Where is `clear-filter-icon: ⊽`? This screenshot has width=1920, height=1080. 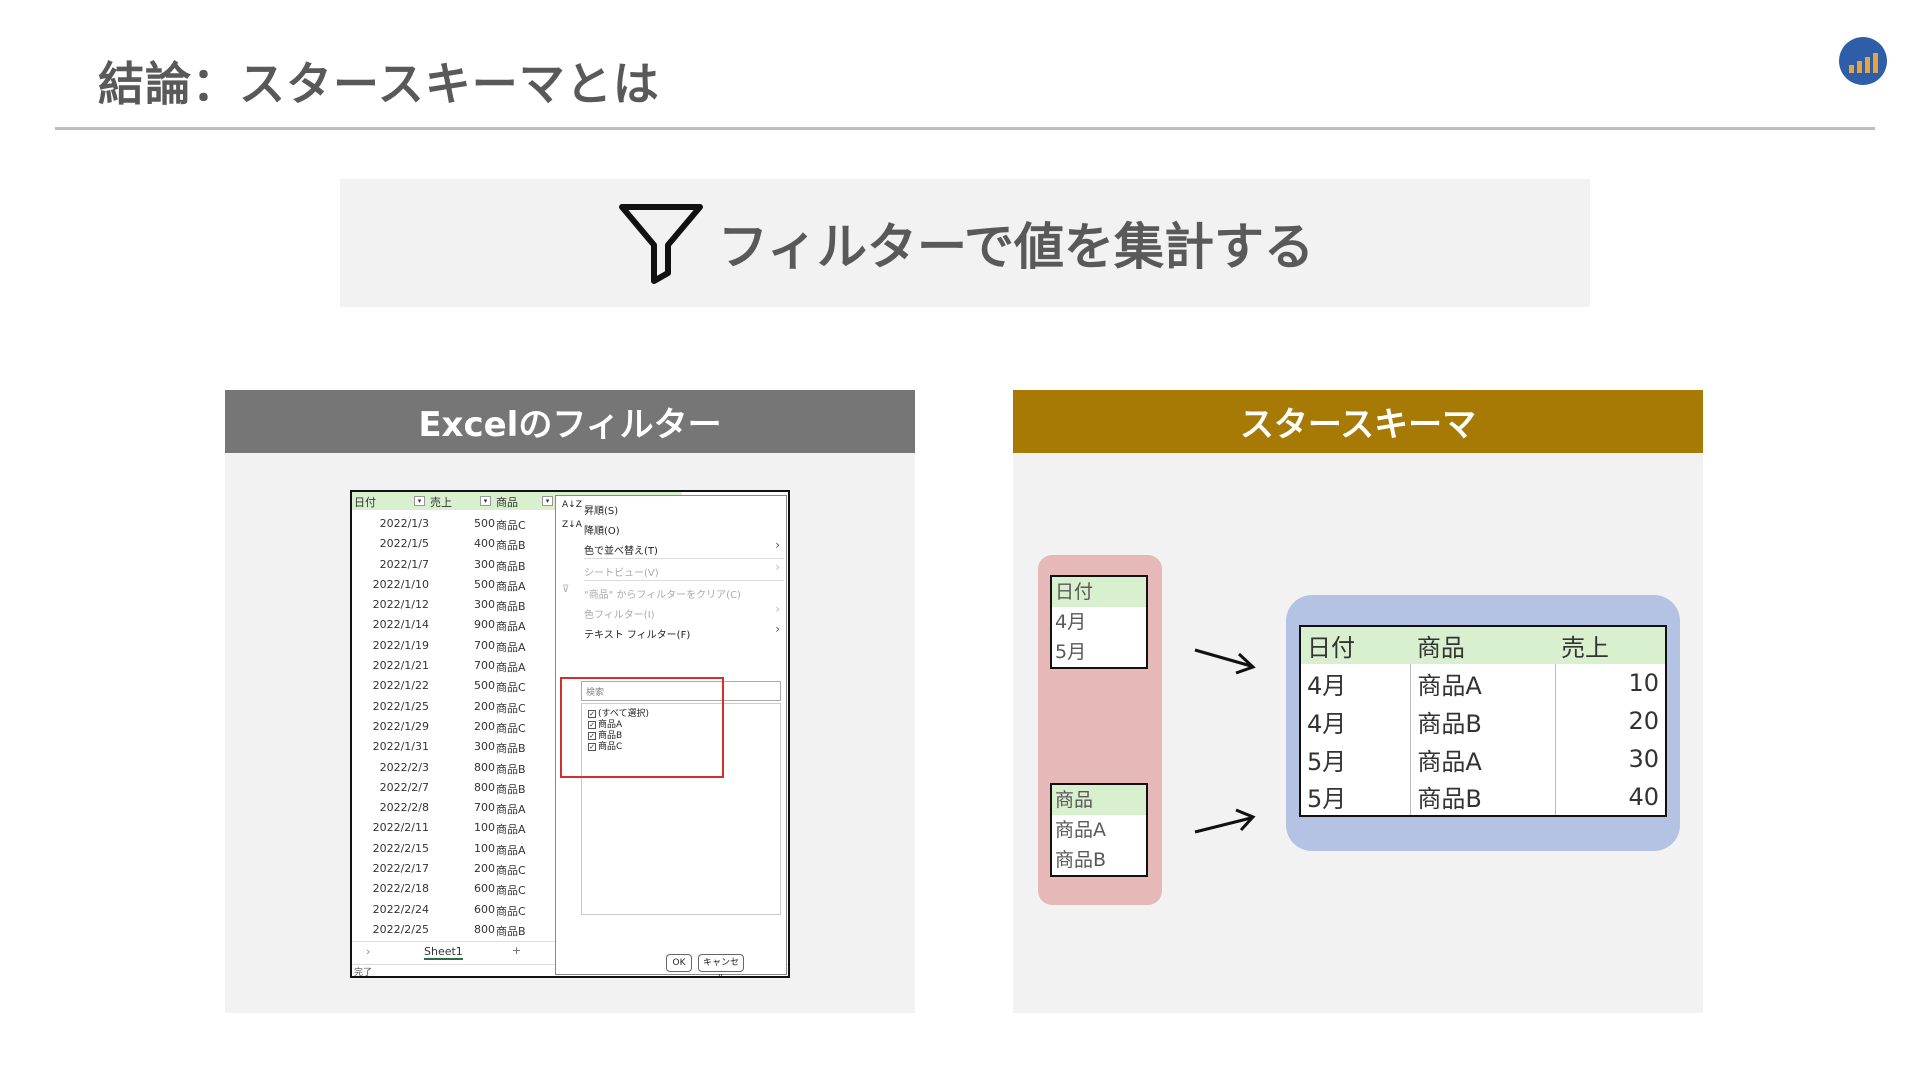 clear-filter-icon: ⊽ is located at coordinates (566, 589).